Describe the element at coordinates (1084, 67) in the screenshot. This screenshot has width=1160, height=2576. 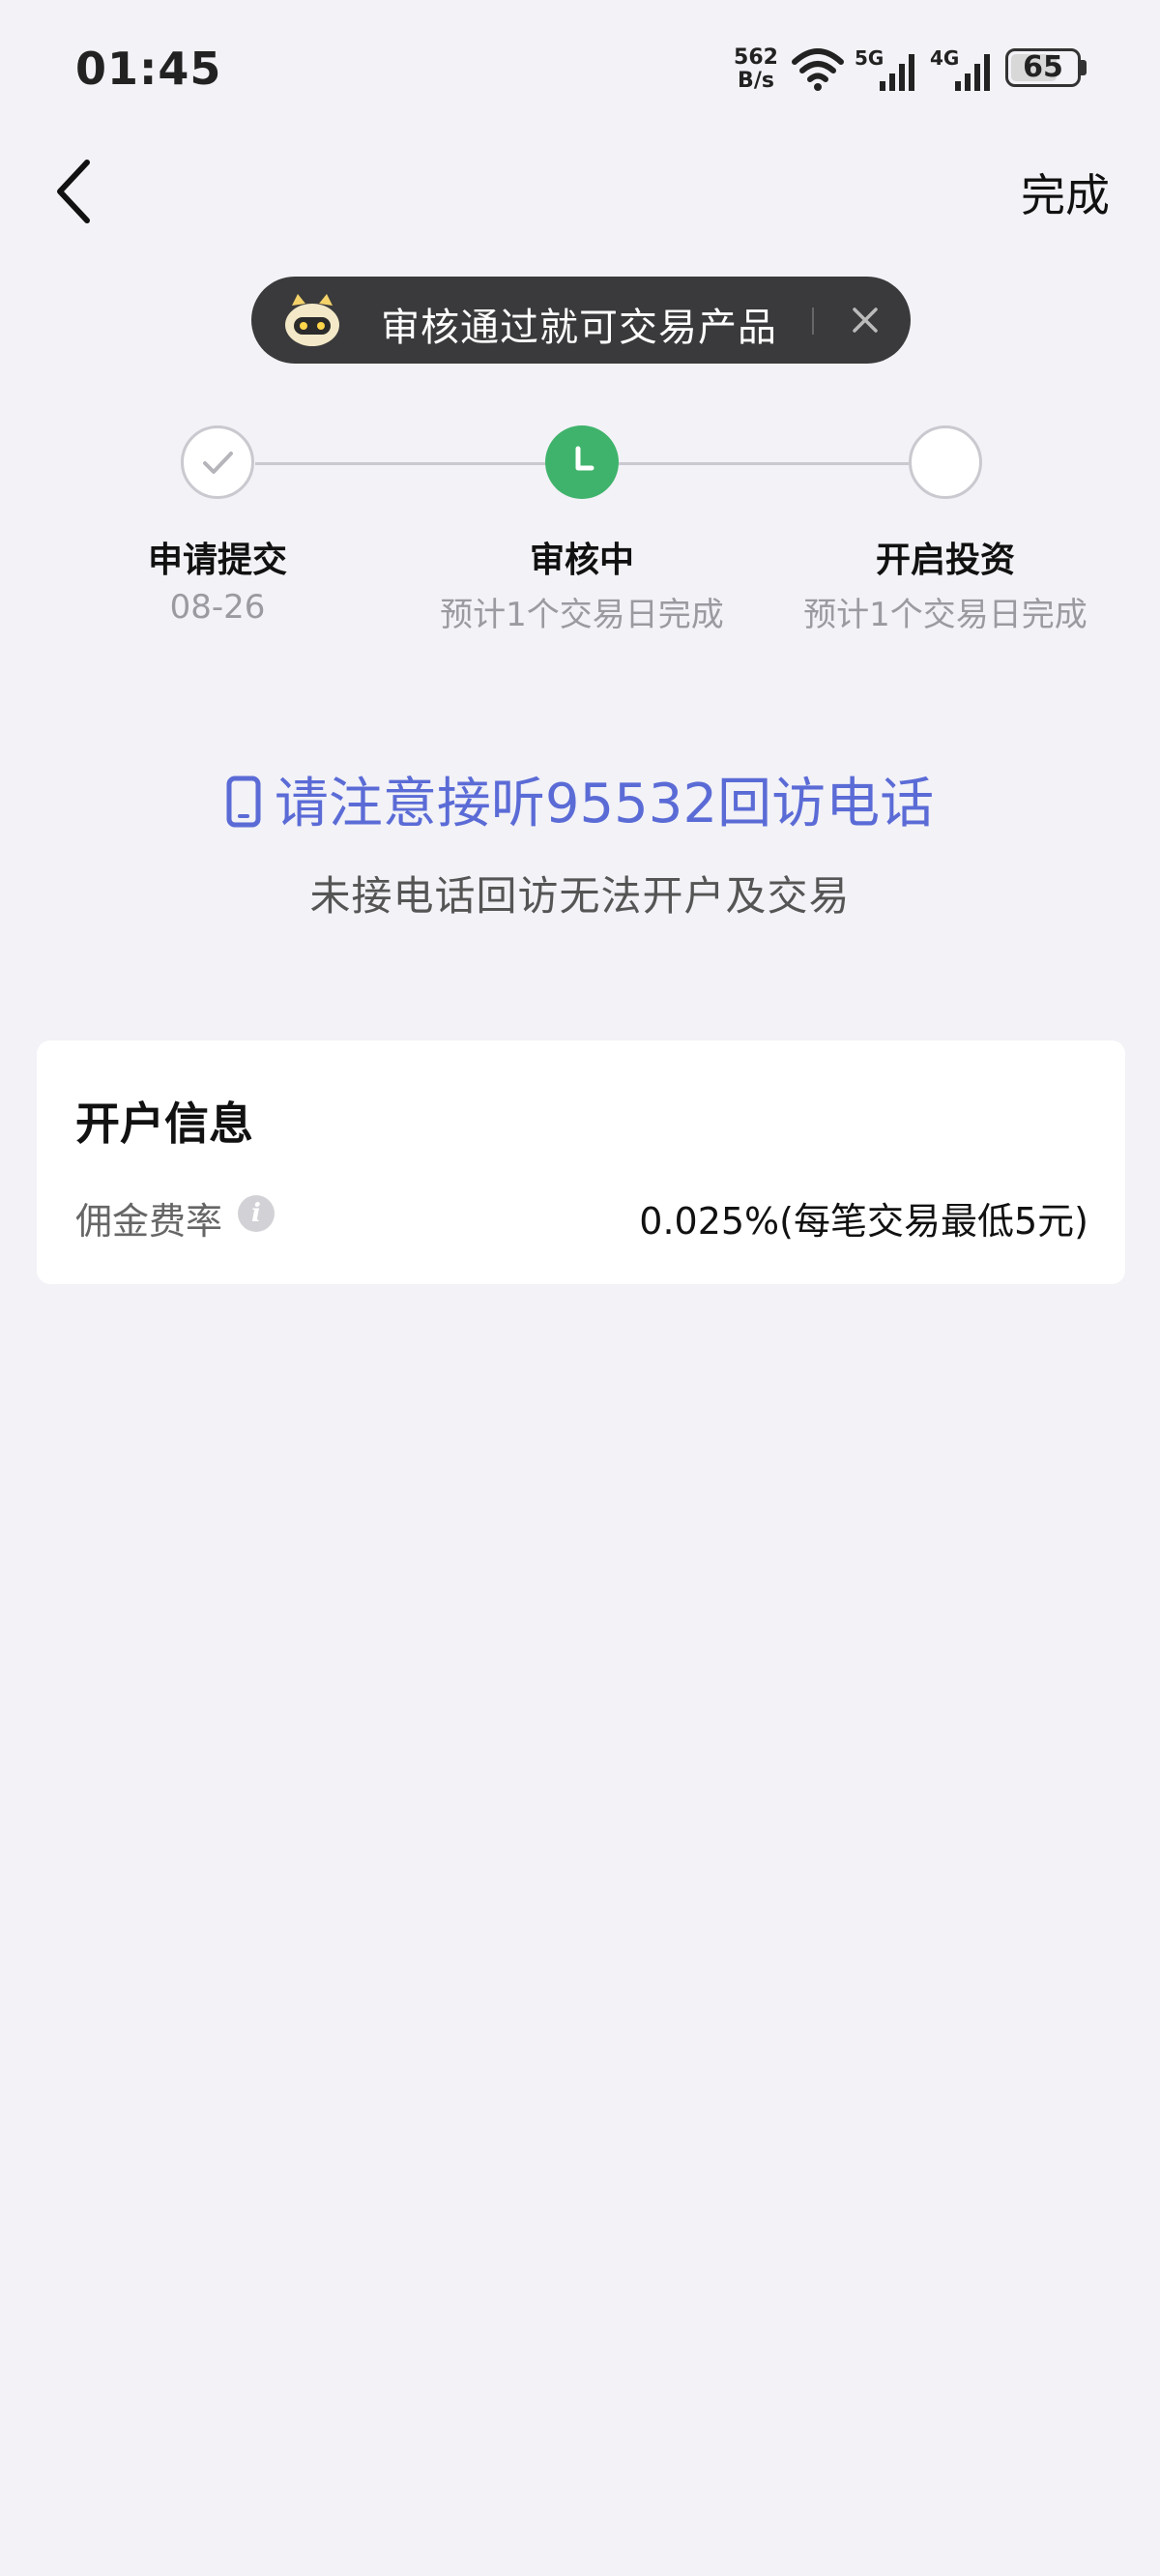
I see `battery-tip` at that location.